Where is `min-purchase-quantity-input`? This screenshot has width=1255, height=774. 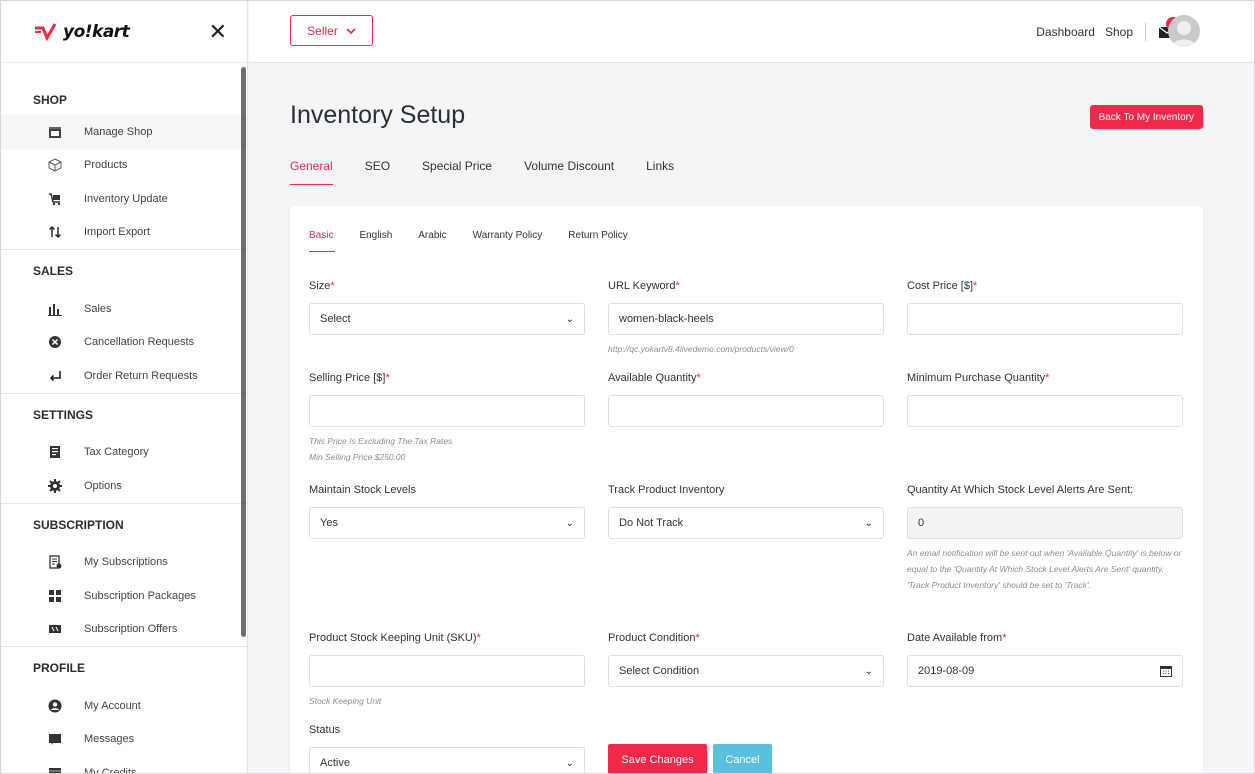 min-purchase-quantity-input is located at coordinates (1045, 411).